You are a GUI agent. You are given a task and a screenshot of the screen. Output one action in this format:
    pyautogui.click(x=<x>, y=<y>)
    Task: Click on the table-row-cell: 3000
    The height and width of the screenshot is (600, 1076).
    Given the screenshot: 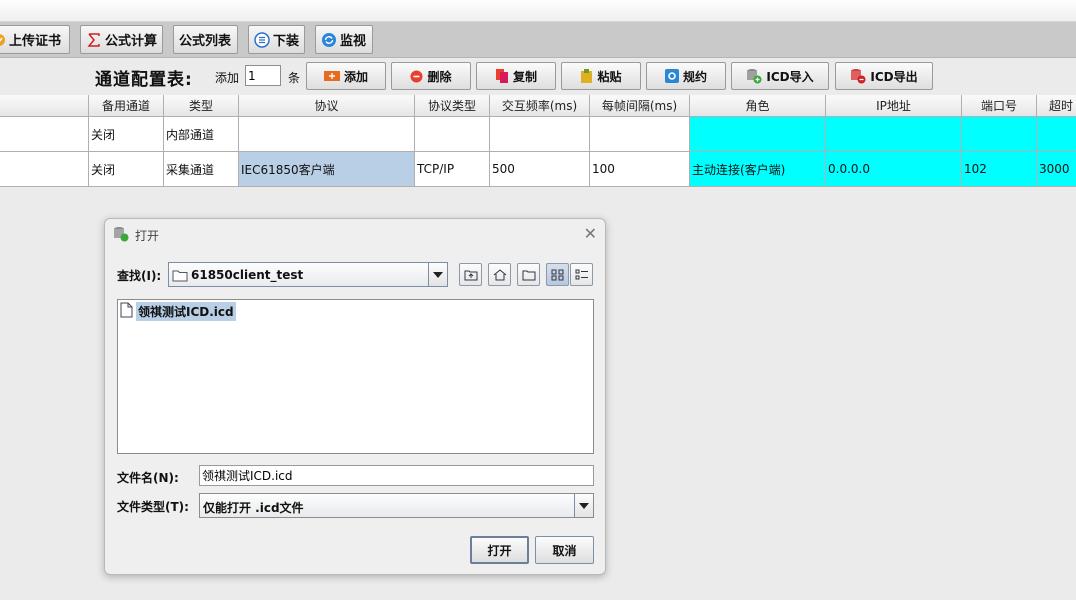 What is the action you would take?
    pyautogui.click(x=1056, y=169)
    